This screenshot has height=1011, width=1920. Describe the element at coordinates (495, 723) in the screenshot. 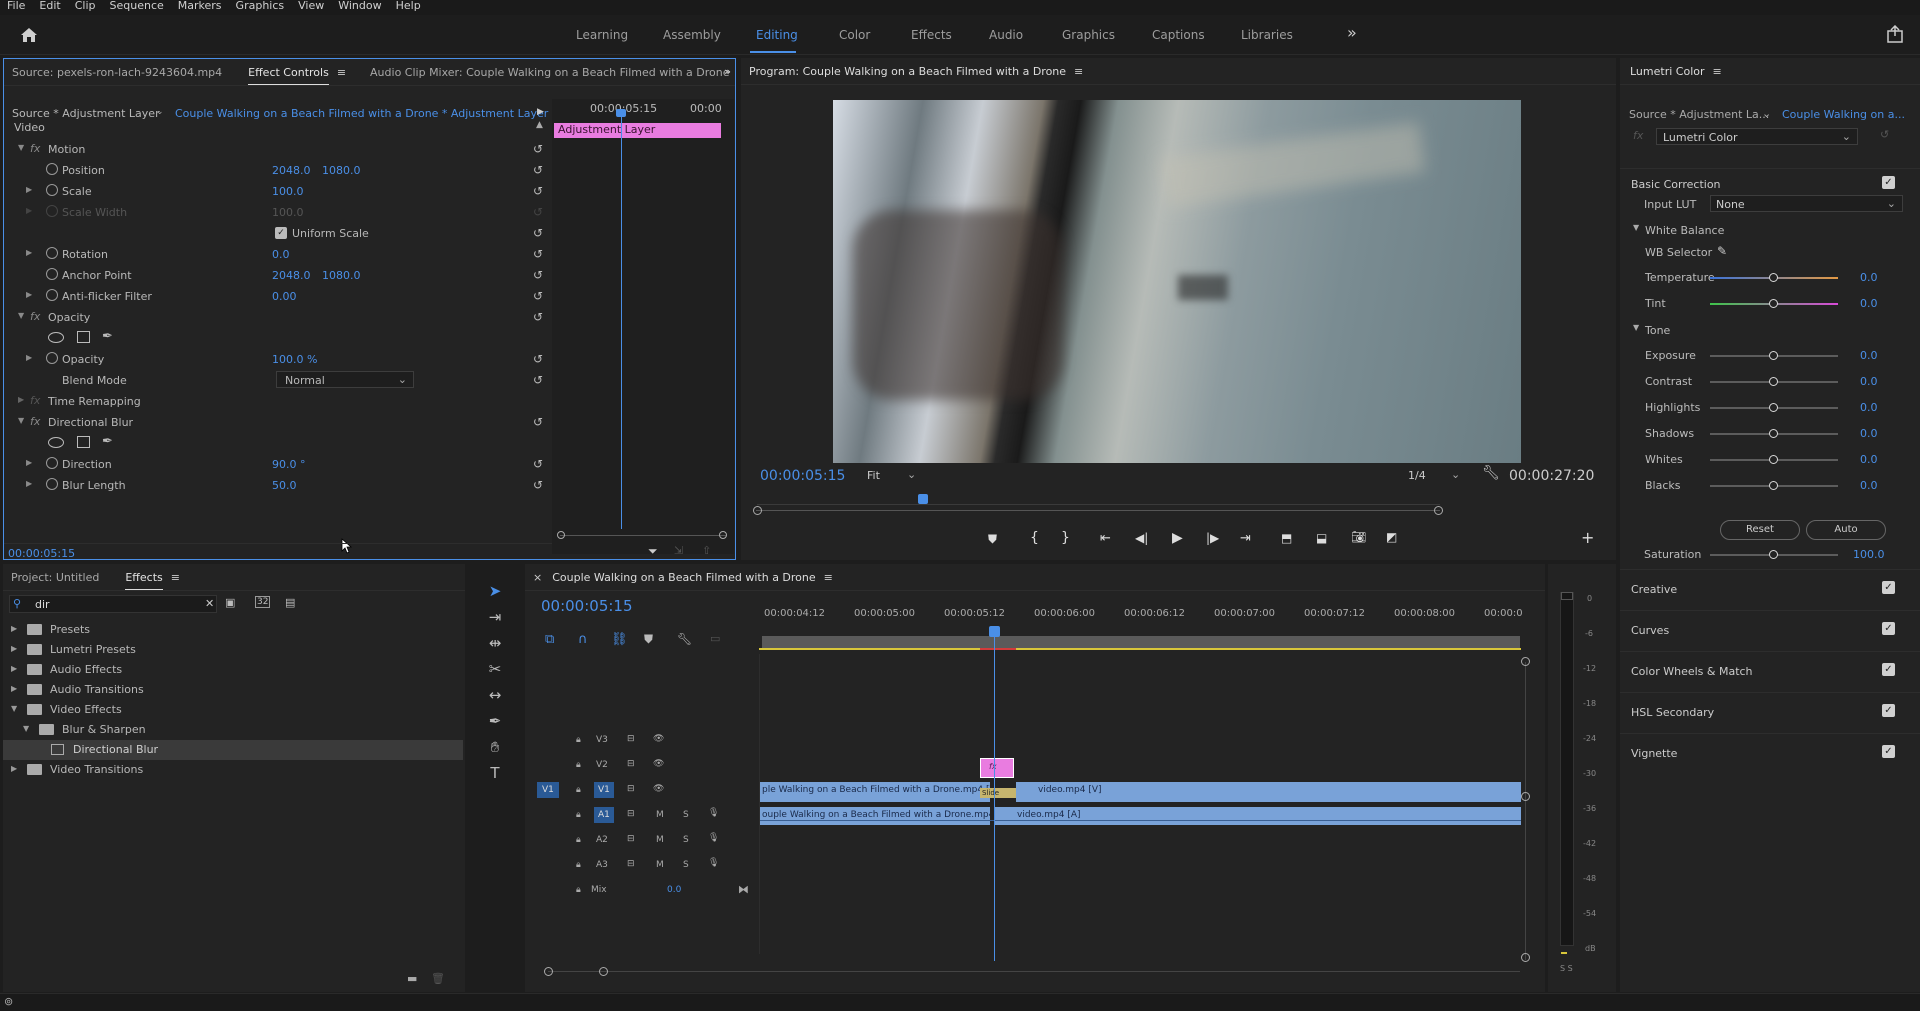

I see `pen-tool-icon: ✒` at that location.